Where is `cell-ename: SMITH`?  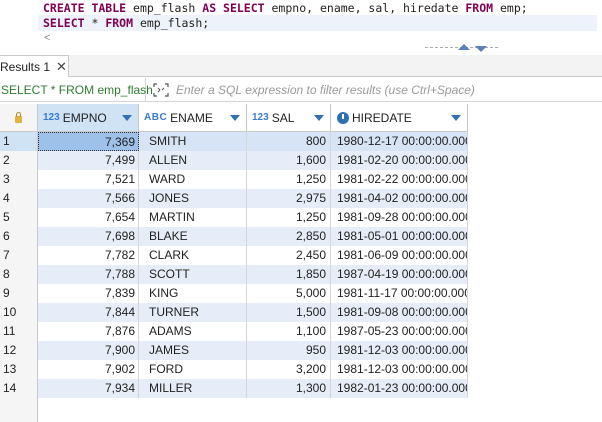 cell-ename: SMITH is located at coordinates (193, 141).